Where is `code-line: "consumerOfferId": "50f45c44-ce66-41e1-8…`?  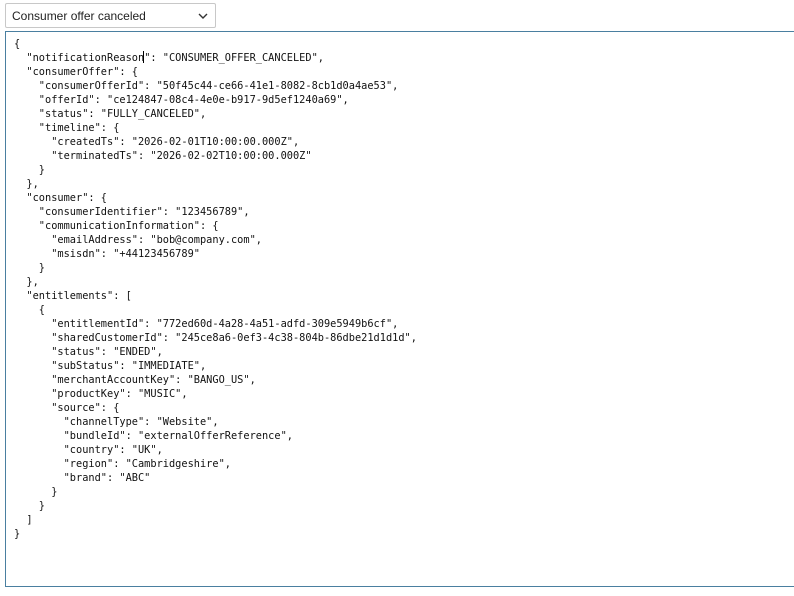
code-line: "consumerOfferId": "50f45c44-ce66-41e1-8… is located at coordinates (206, 86).